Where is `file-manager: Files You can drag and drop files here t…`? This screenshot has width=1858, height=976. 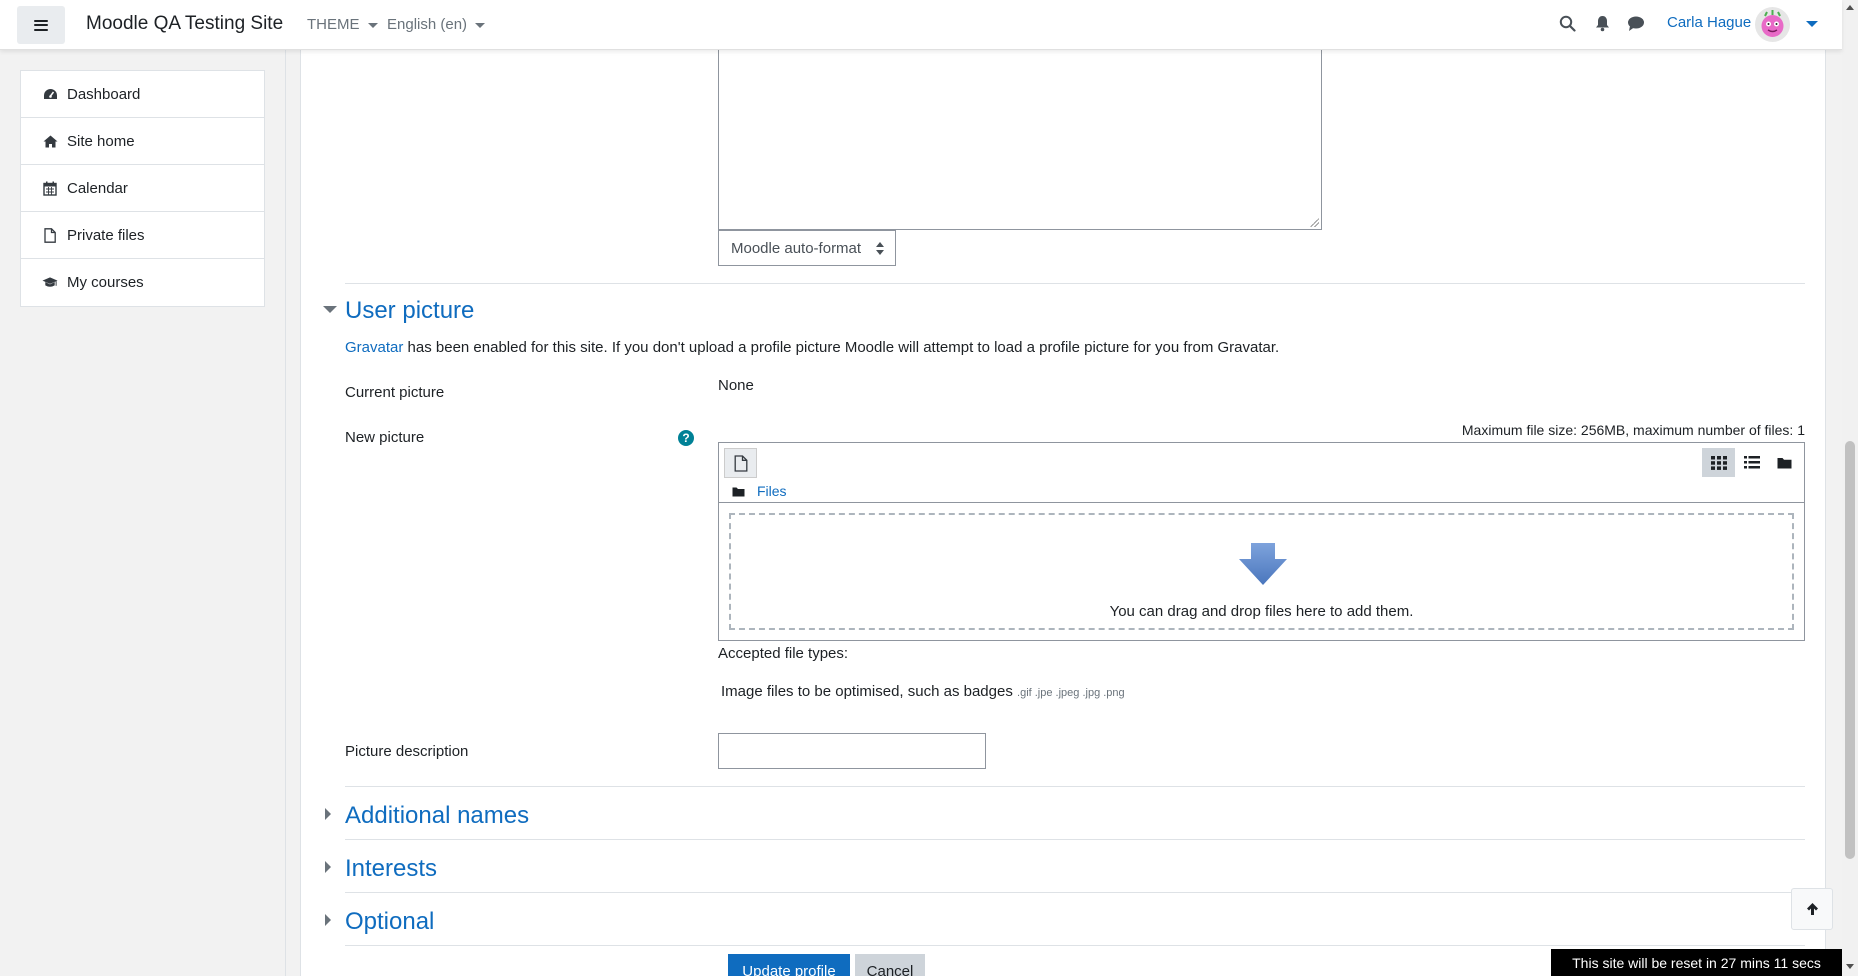 file-manager: Files You can drag and drop files here t… is located at coordinates (1261, 541).